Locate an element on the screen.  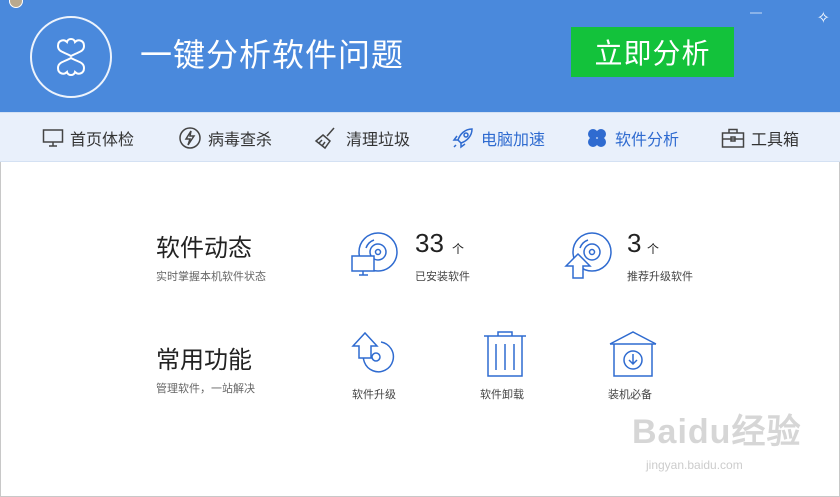
trash-icon is located at coordinates (505, 354).